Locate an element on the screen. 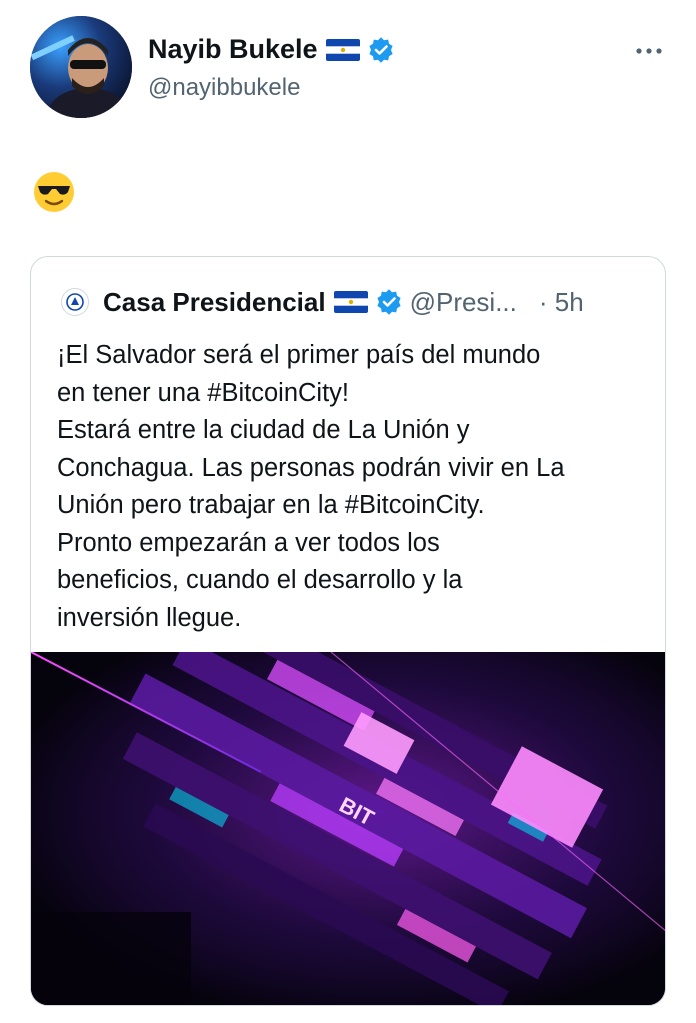 This screenshot has width=696, height=1023. tweet-header: Nayib Bukele @nayibbukele is located at coordinates (350, 68).